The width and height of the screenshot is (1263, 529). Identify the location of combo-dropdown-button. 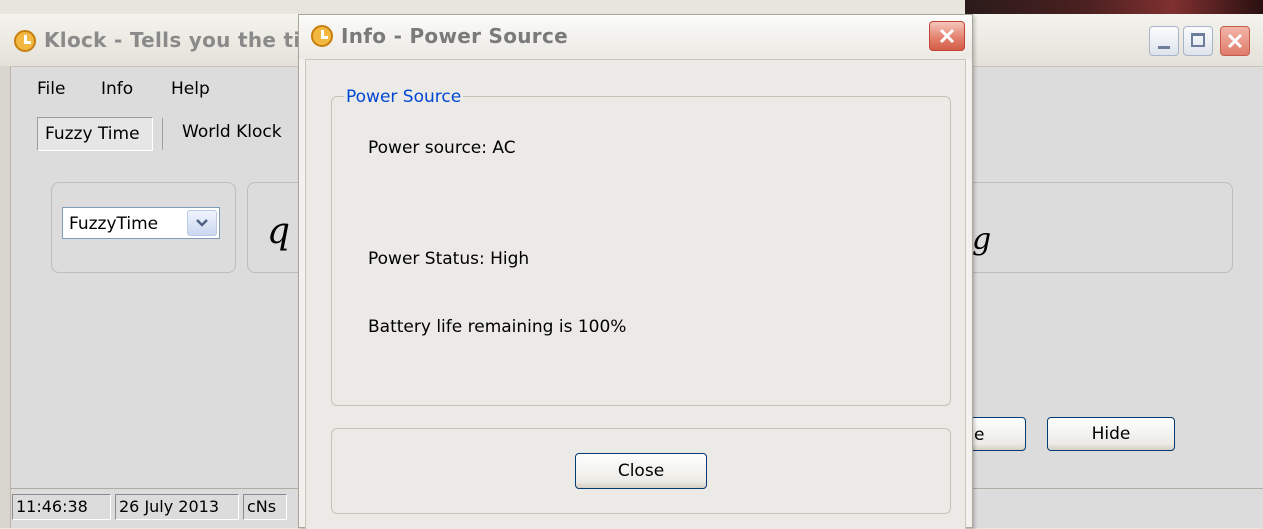
(202, 223).